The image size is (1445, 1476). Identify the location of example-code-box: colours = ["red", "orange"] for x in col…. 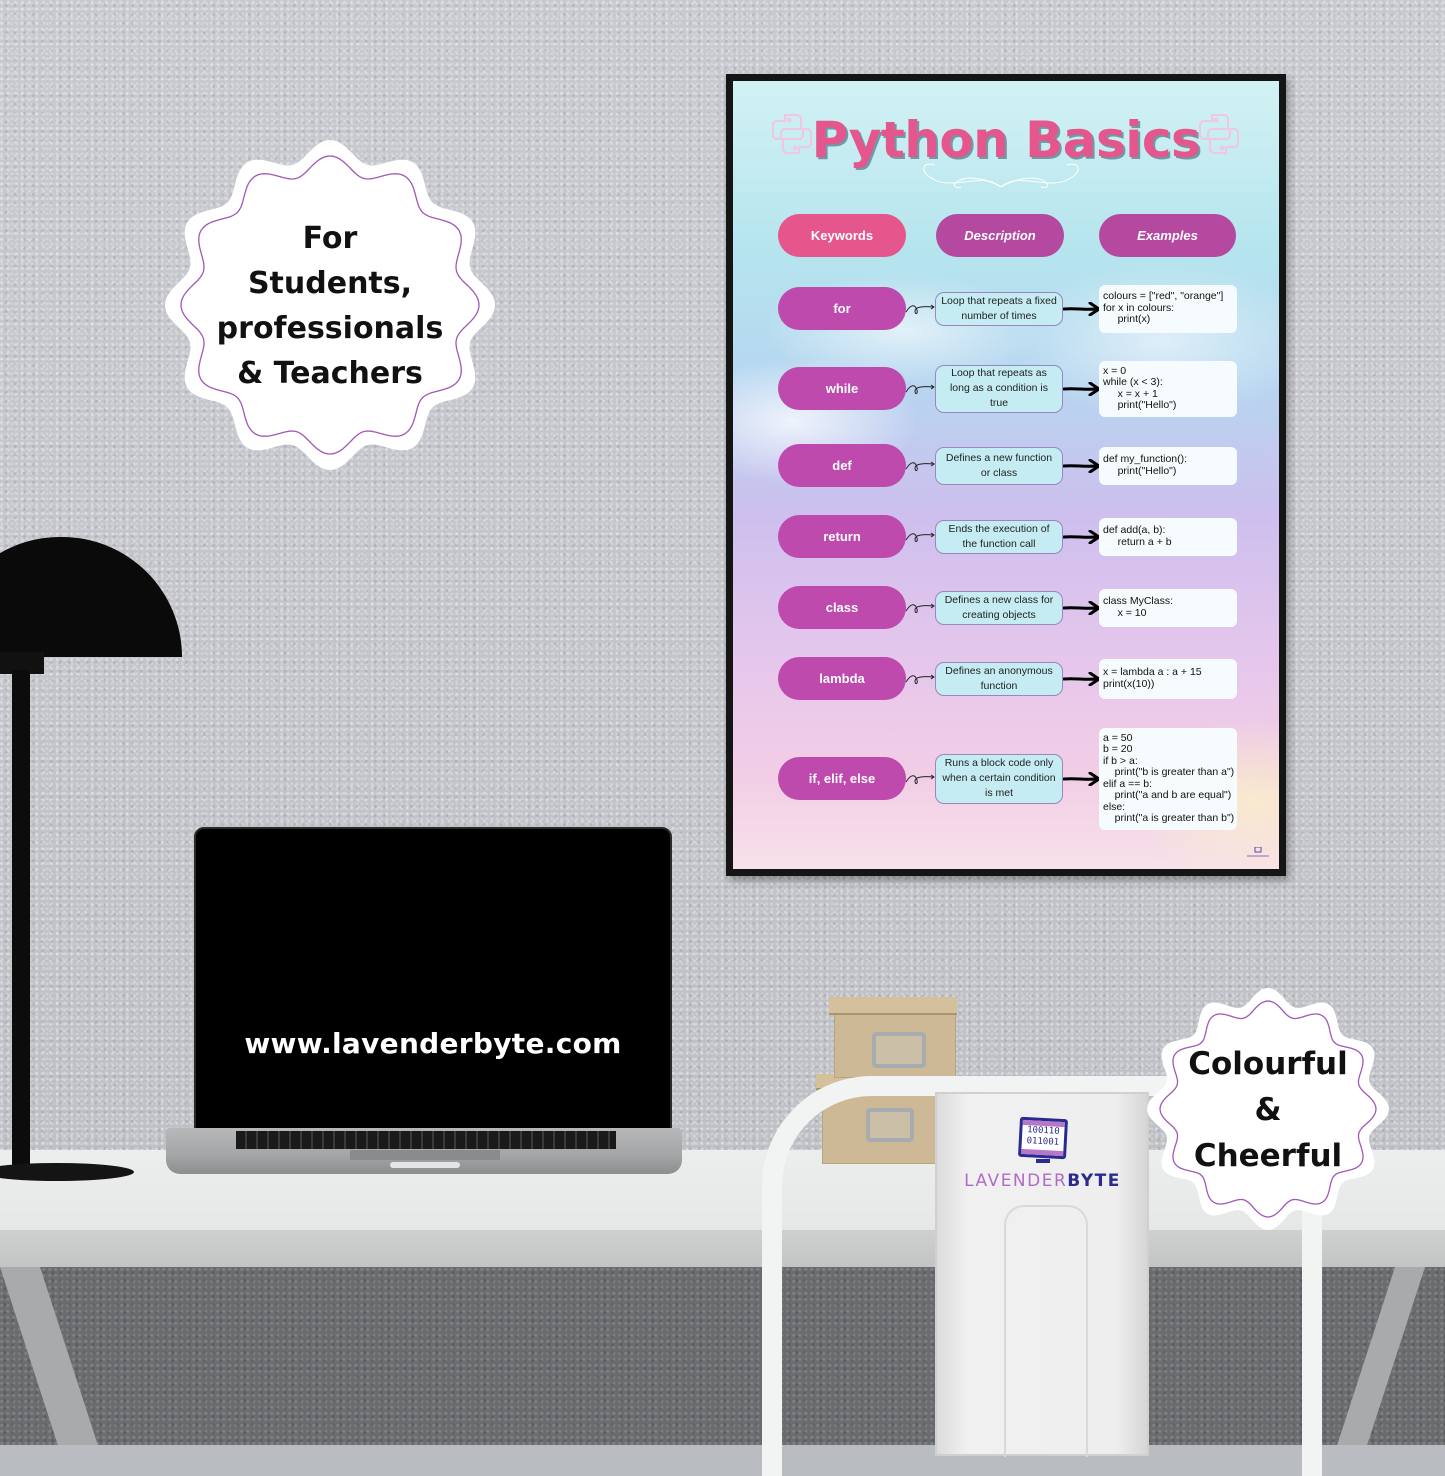
(1168, 308).